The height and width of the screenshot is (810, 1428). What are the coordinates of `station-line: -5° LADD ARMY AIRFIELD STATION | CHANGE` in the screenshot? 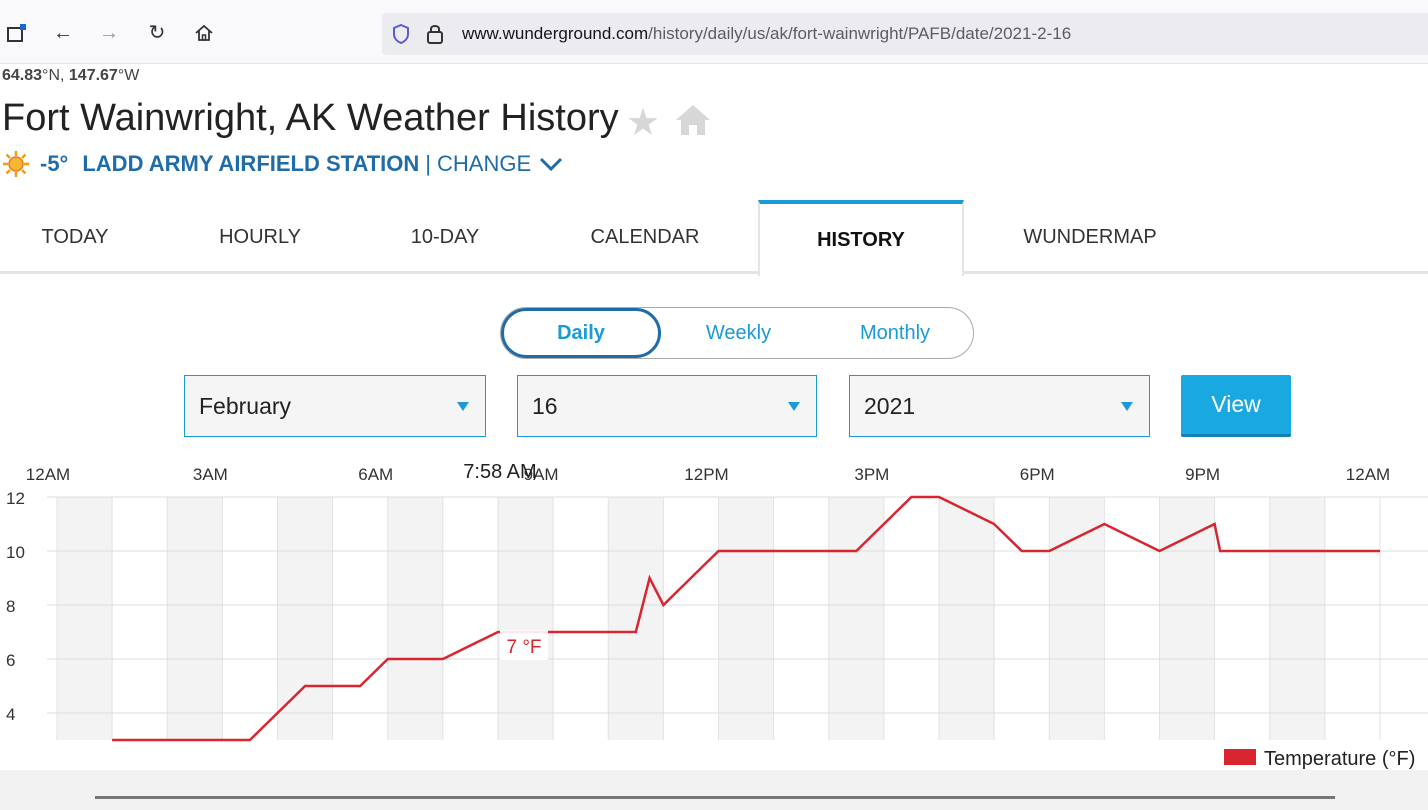 It's located at (282, 164).